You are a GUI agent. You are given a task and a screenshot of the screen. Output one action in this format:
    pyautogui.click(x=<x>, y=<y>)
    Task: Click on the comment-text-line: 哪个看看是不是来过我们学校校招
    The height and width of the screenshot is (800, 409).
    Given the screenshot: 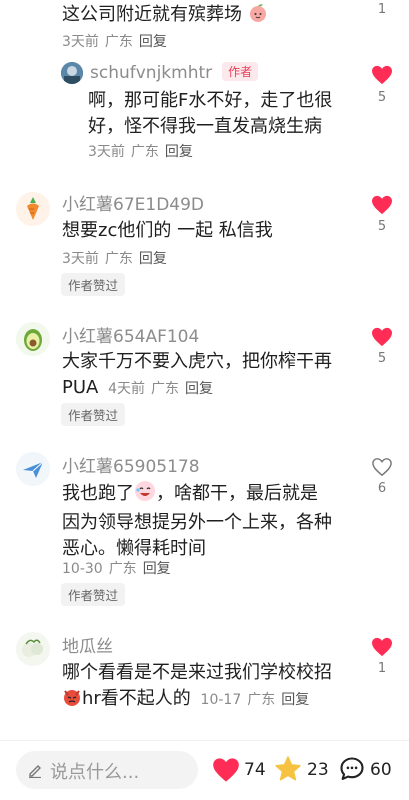 What is the action you would take?
    pyautogui.click(x=197, y=672)
    